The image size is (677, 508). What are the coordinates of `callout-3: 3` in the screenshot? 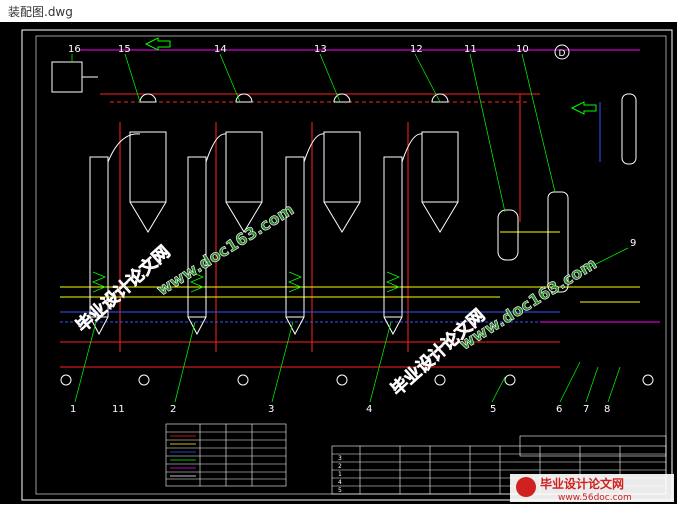 It's located at (271, 409).